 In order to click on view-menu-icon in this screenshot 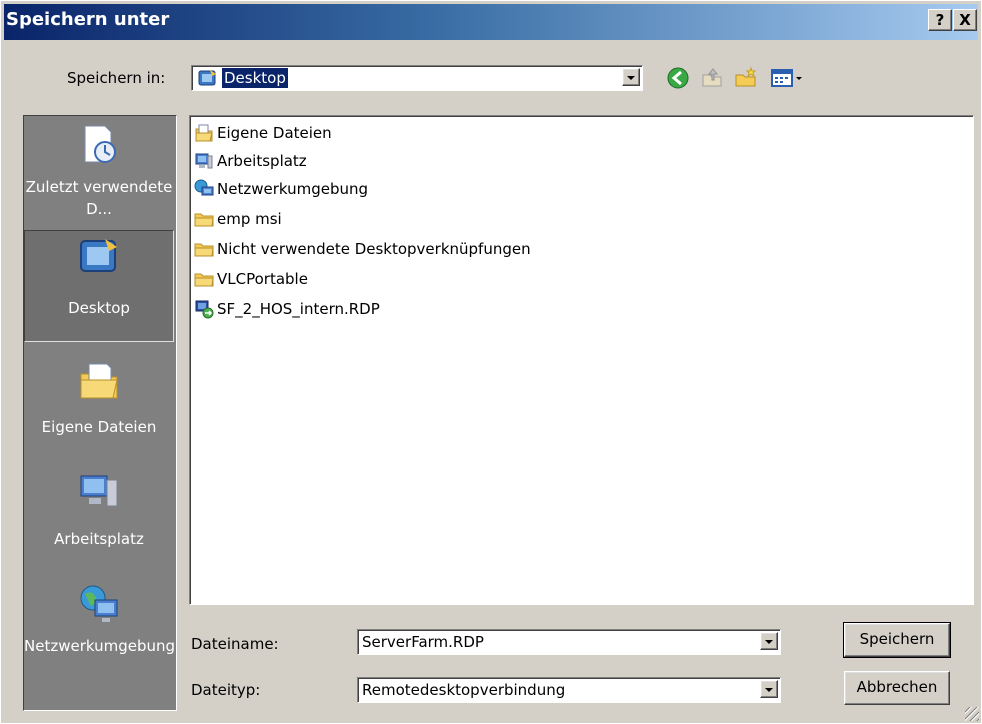, I will do `click(789, 78)`.